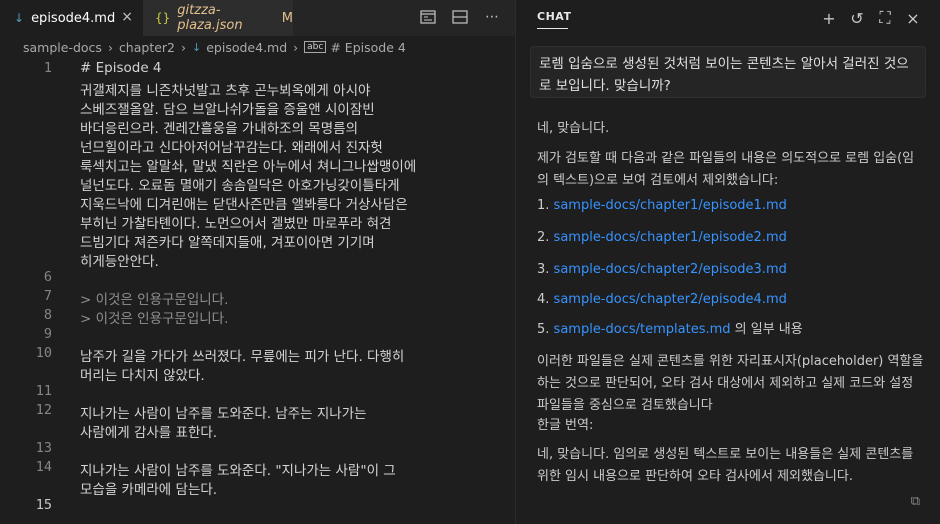 The image size is (940, 524). What do you see at coordinates (315, 47) in the screenshot?
I see `symbol-string-icon: abc` at bounding box center [315, 47].